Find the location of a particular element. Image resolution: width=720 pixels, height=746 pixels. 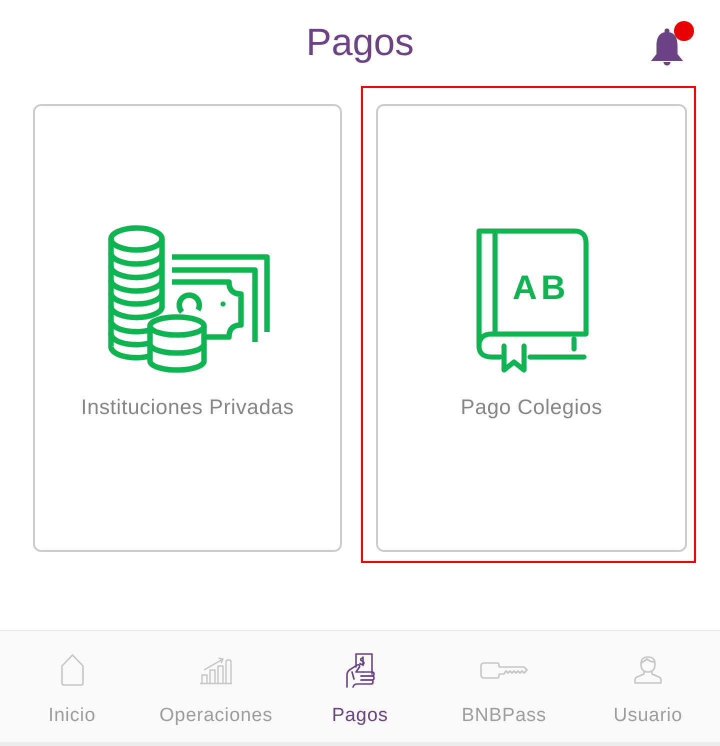

house-icon is located at coordinates (72, 670).